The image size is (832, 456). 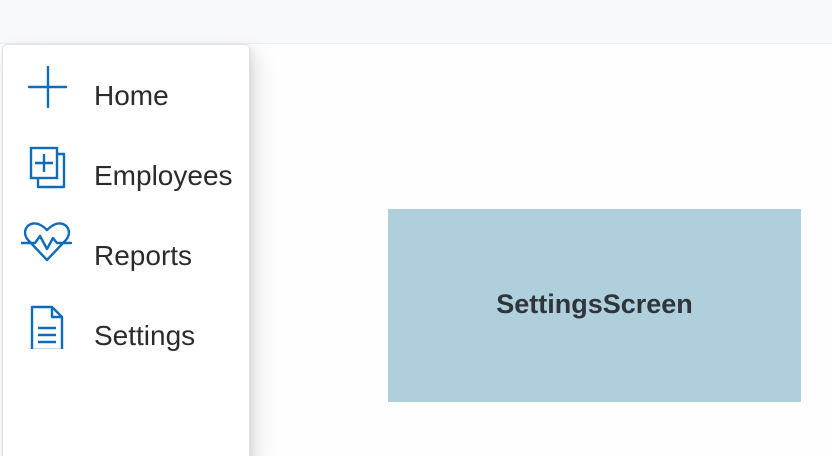 I want to click on nav-item-employees: Employees, so click(x=126, y=171).